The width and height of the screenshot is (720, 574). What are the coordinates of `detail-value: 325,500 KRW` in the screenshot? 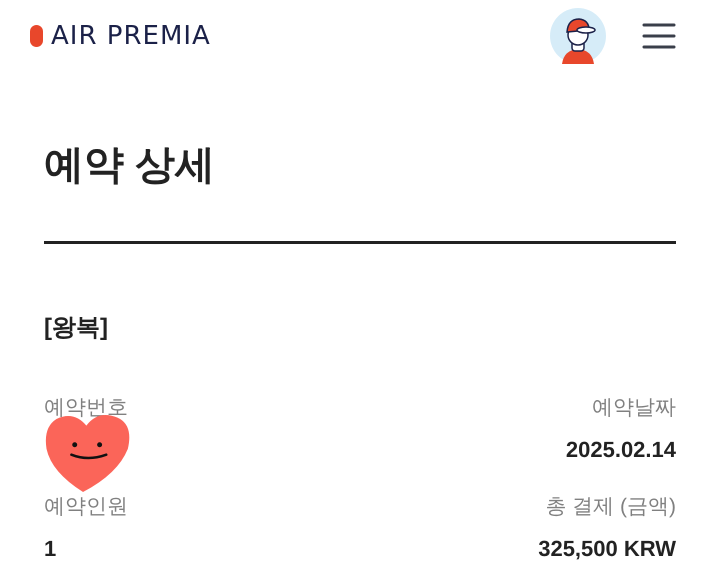 It's located at (607, 549).